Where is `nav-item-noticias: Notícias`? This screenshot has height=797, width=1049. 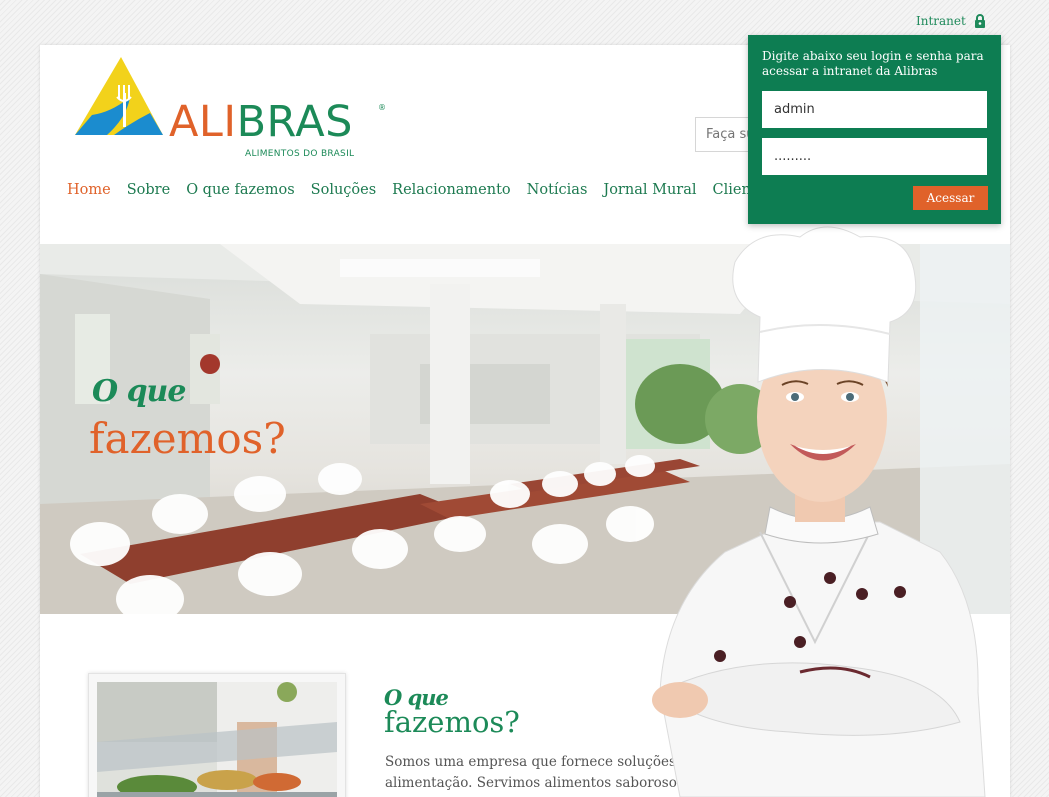 nav-item-noticias: Notícias is located at coordinates (557, 190).